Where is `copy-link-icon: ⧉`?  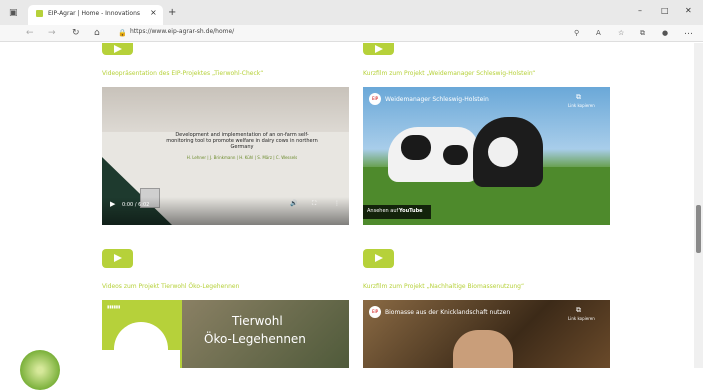
copy-link-icon: ⧉ is located at coordinates (578, 97).